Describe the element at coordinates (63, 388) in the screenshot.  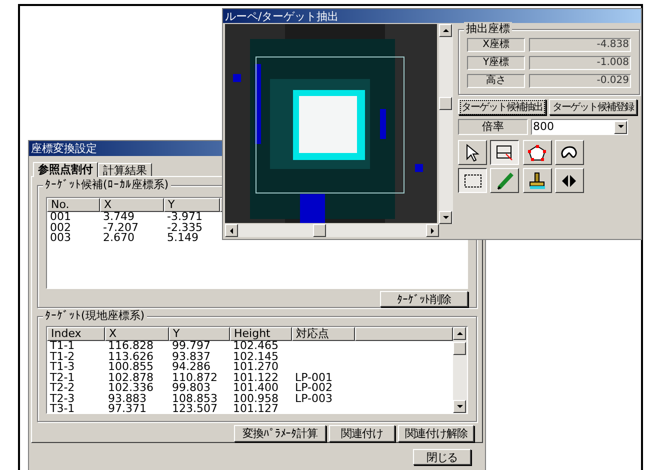
I see `list-cell-text: T2-2` at that location.